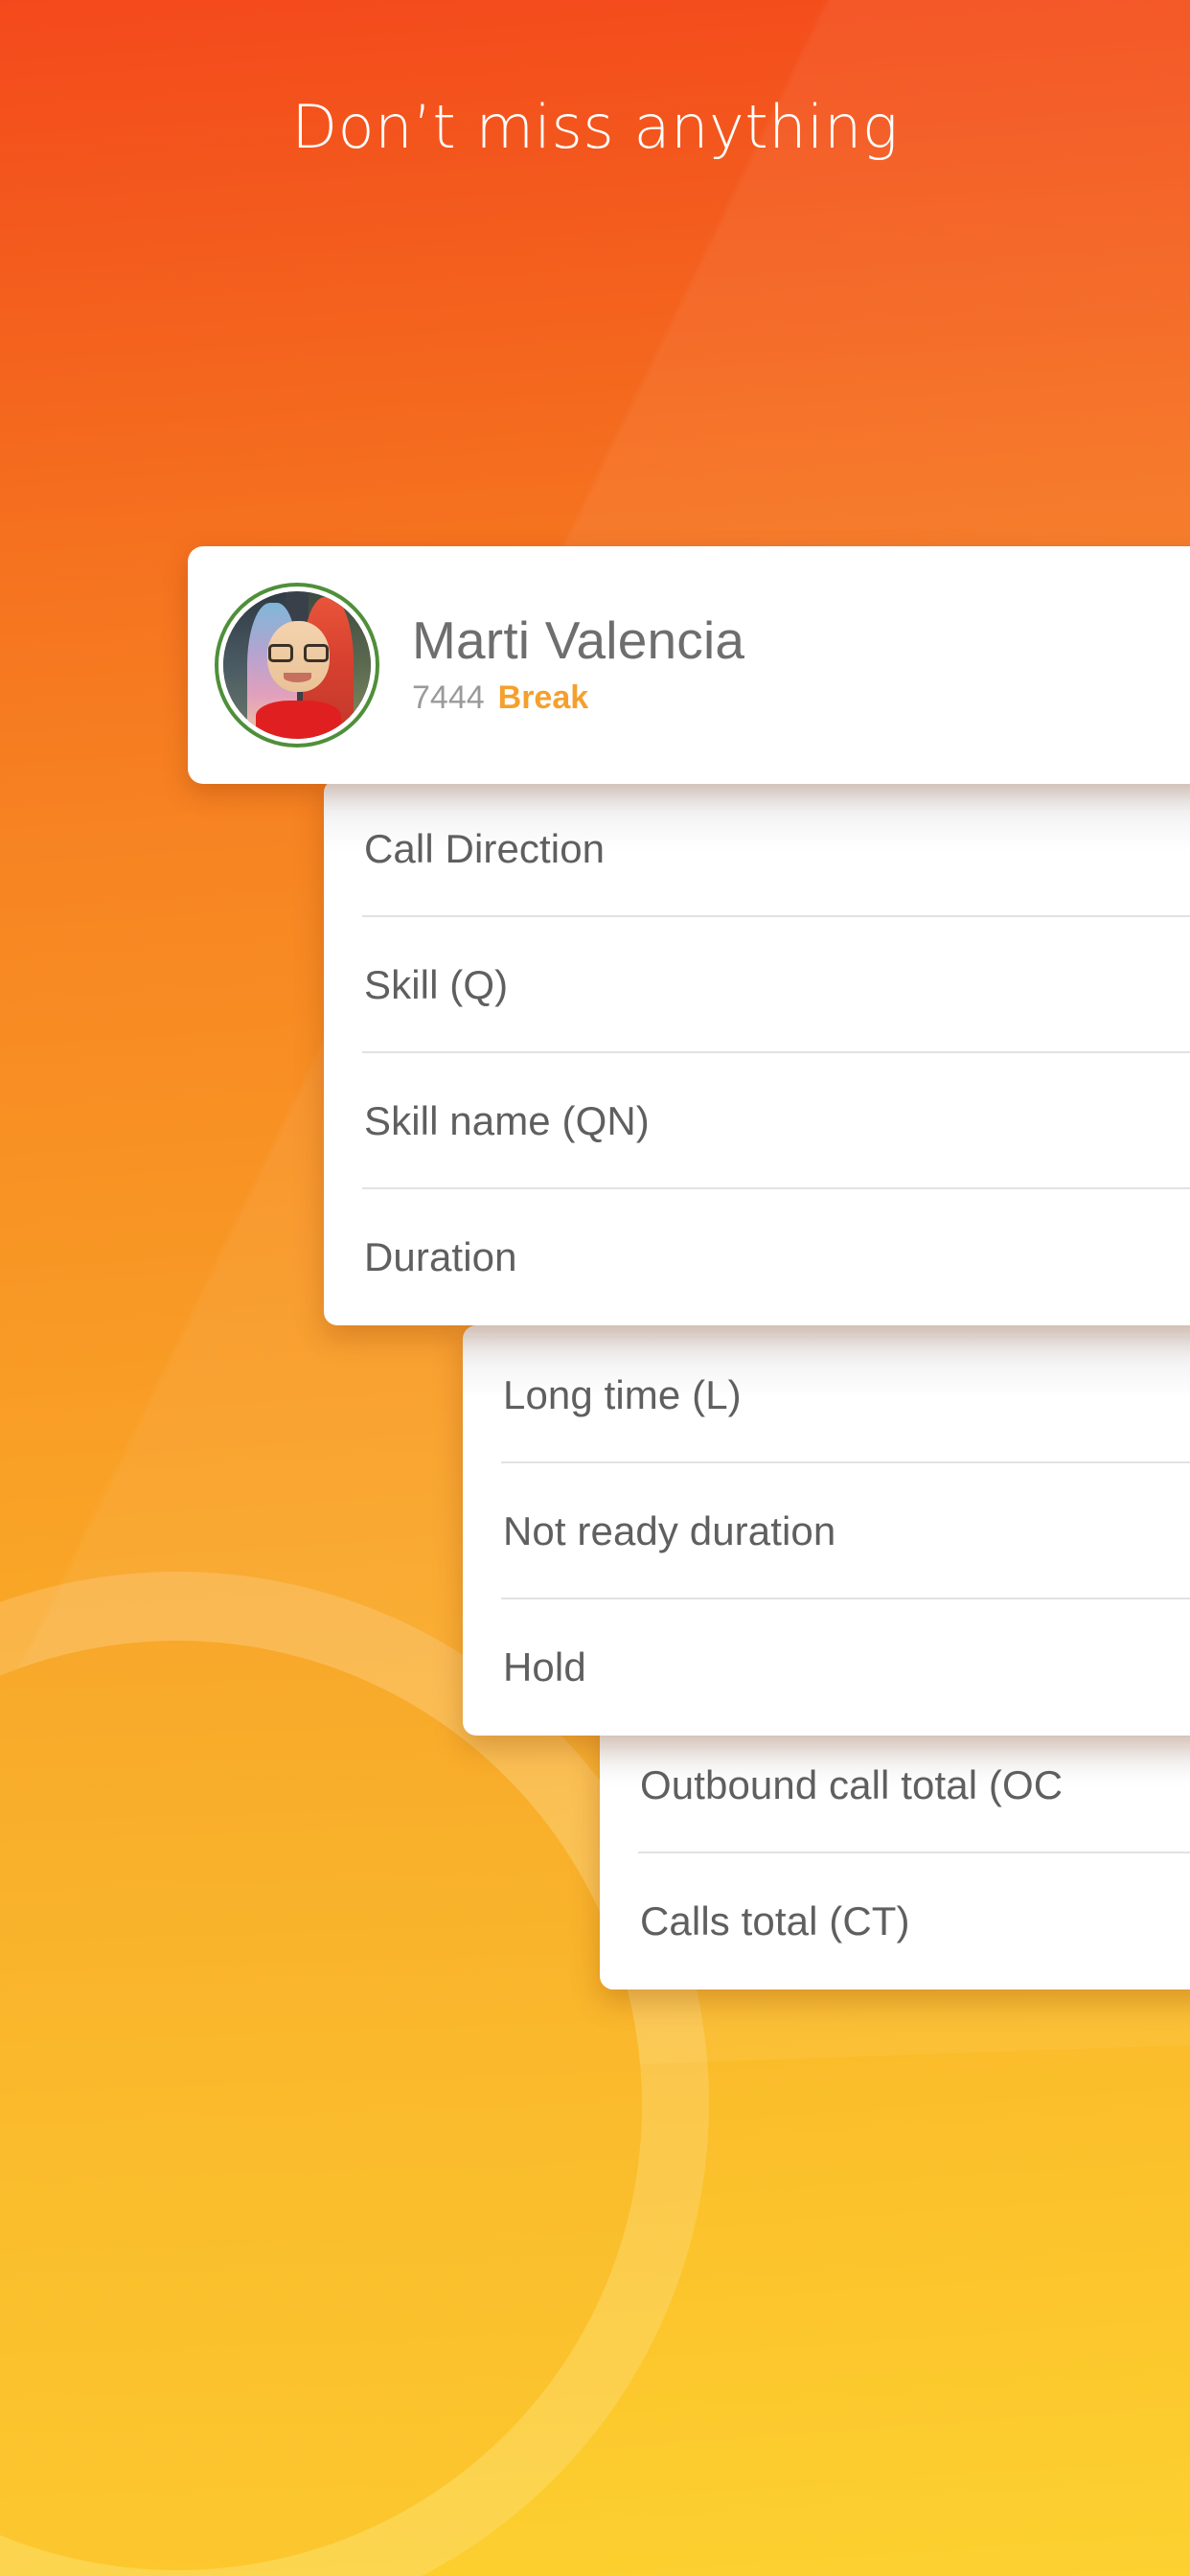 This screenshot has height=2576, width=1190. I want to click on list-item-label: Long time (L), so click(622, 1394).